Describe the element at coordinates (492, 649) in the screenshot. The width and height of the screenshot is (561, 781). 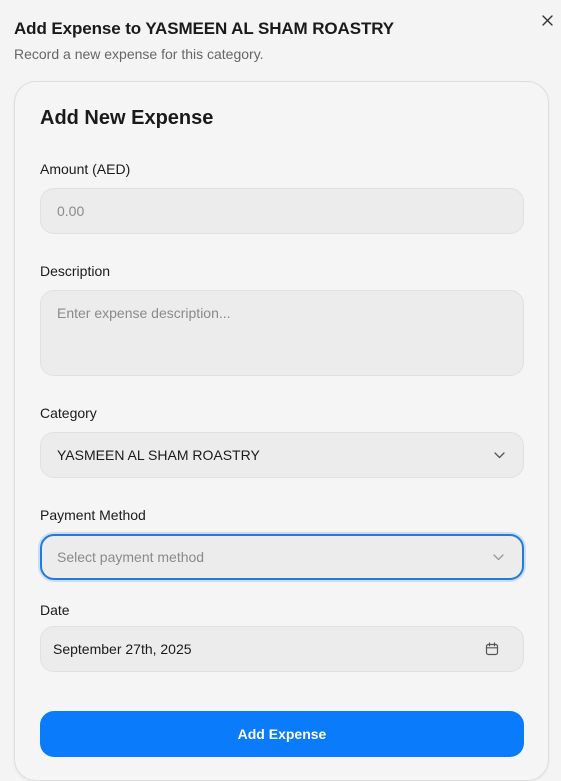
I see `calendar-icon` at that location.